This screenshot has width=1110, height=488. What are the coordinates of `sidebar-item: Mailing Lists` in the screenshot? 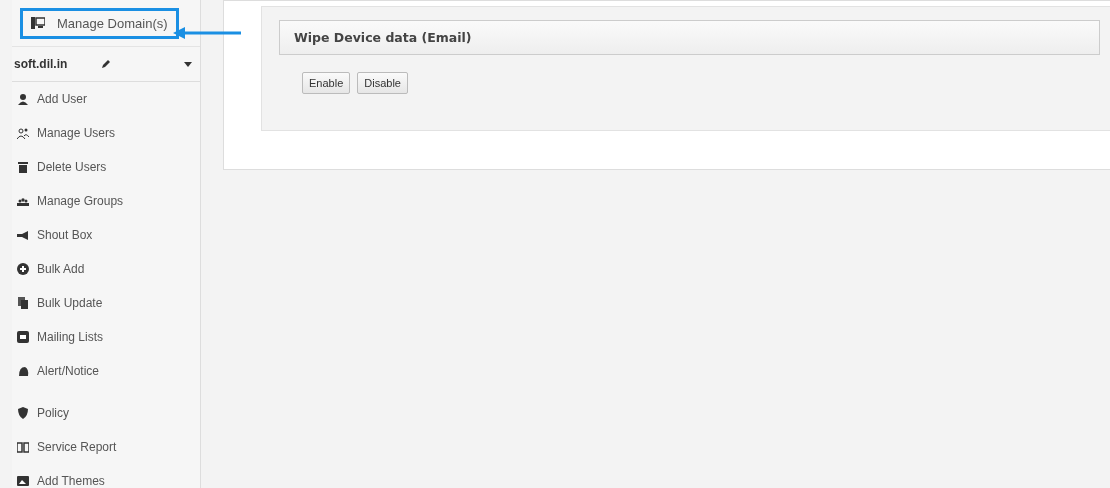 It's located at (106, 337).